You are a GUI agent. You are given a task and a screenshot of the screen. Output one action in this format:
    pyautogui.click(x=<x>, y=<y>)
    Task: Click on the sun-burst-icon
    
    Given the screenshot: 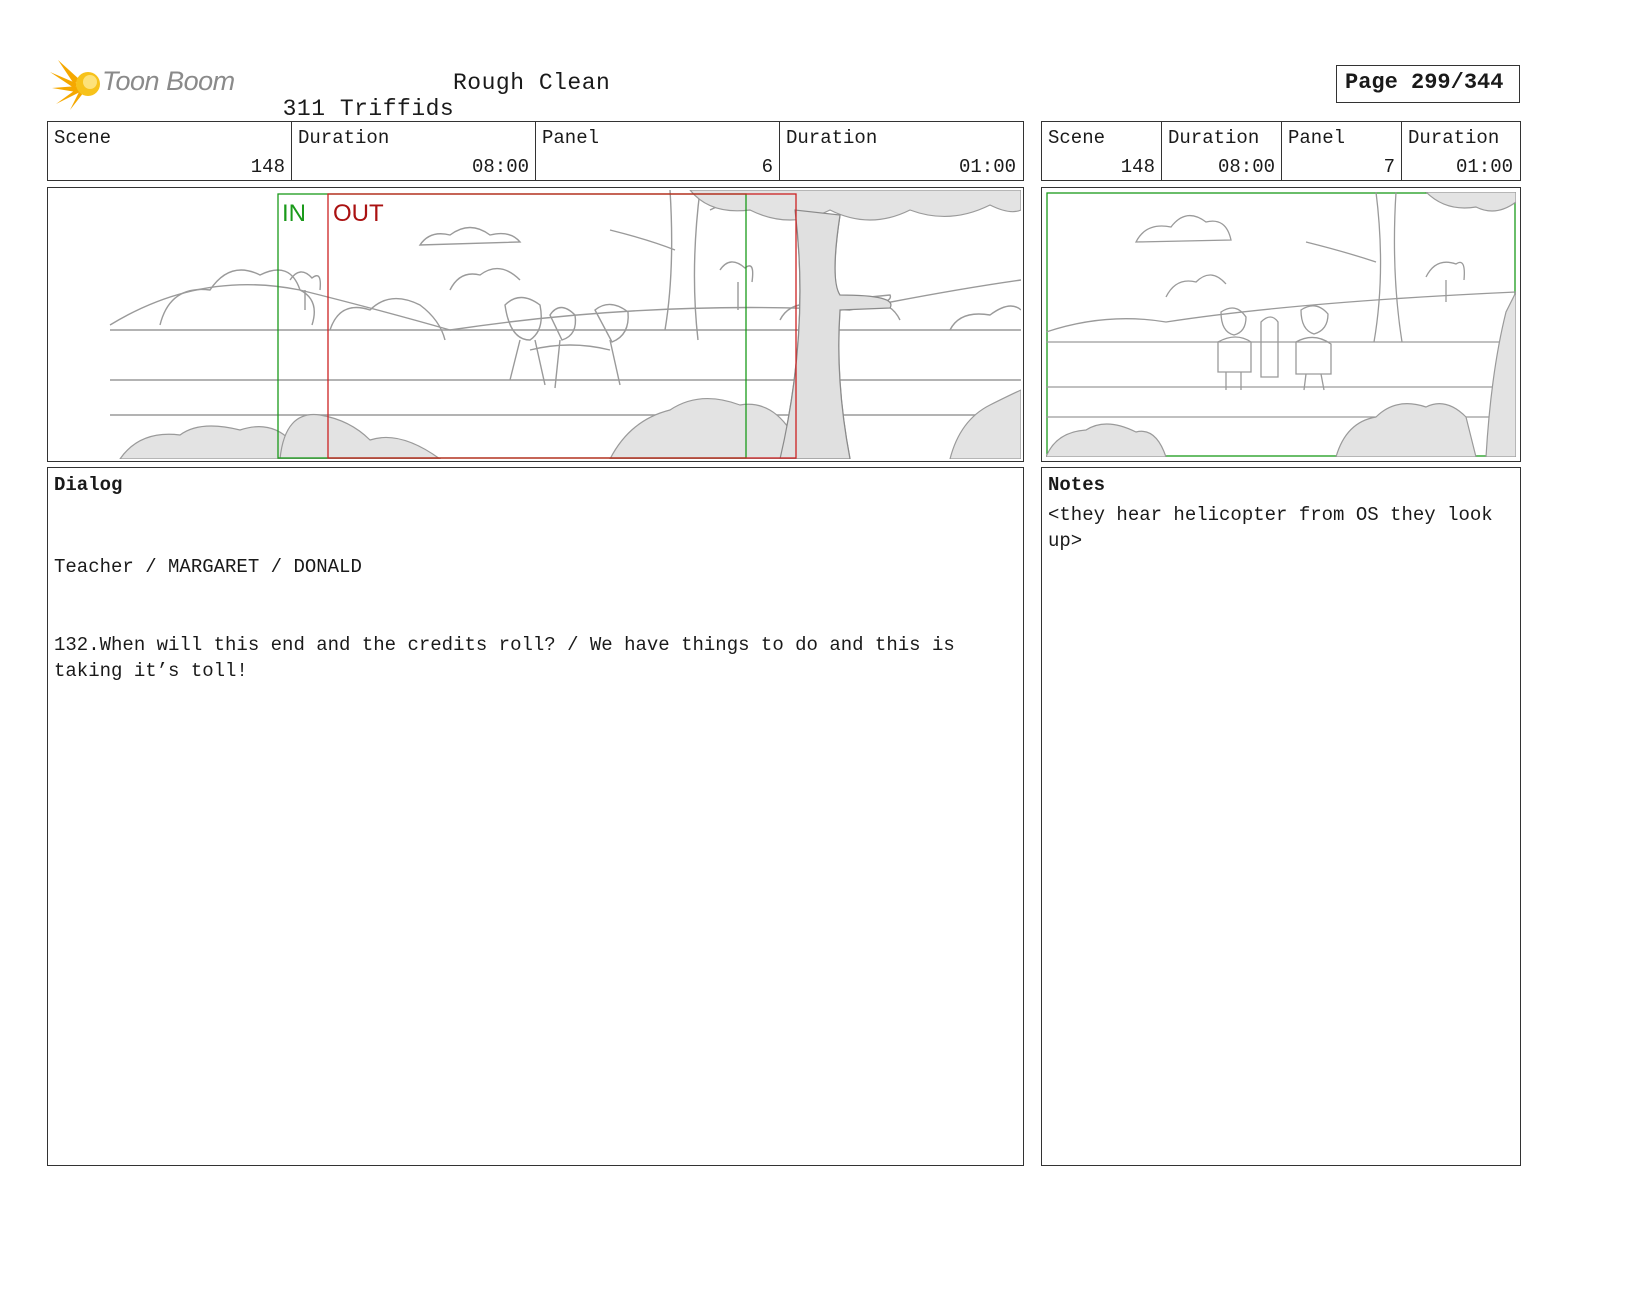 What is the action you would take?
    pyautogui.click(x=75, y=85)
    